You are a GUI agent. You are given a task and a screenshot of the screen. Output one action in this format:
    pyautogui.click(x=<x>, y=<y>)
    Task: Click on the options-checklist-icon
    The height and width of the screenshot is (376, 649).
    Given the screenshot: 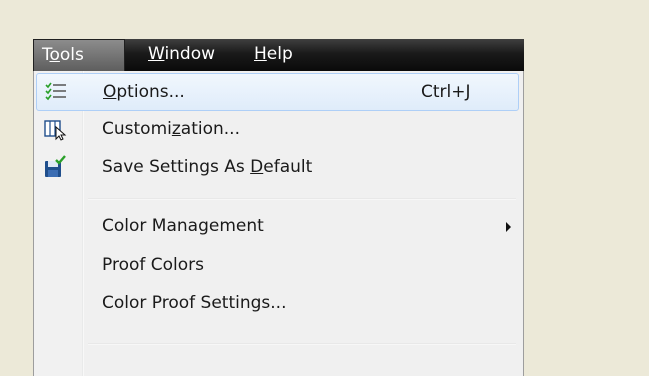 What is the action you would take?
    pyautogui.click(x=56, y=92)
    